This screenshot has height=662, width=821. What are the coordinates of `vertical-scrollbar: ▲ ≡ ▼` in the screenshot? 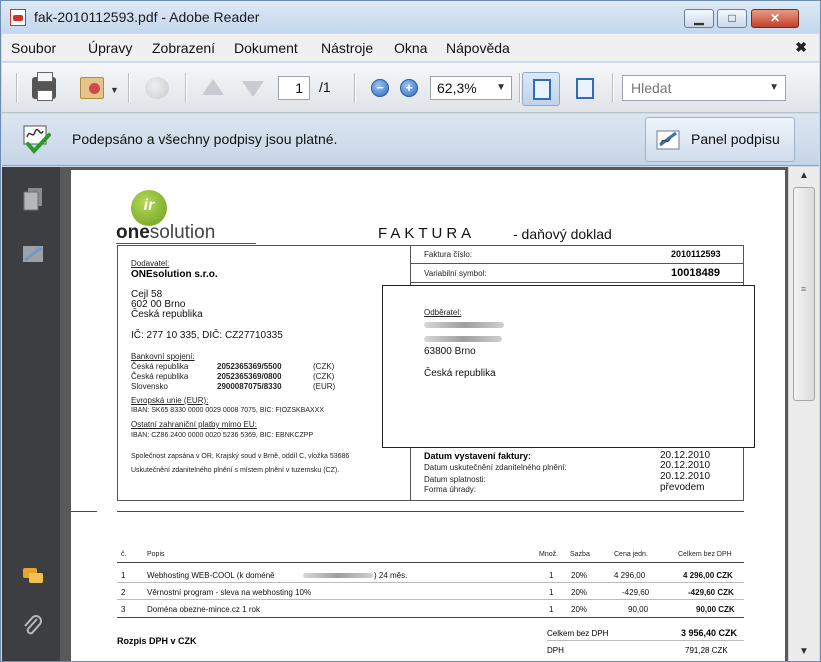 It's located at (803, 414).